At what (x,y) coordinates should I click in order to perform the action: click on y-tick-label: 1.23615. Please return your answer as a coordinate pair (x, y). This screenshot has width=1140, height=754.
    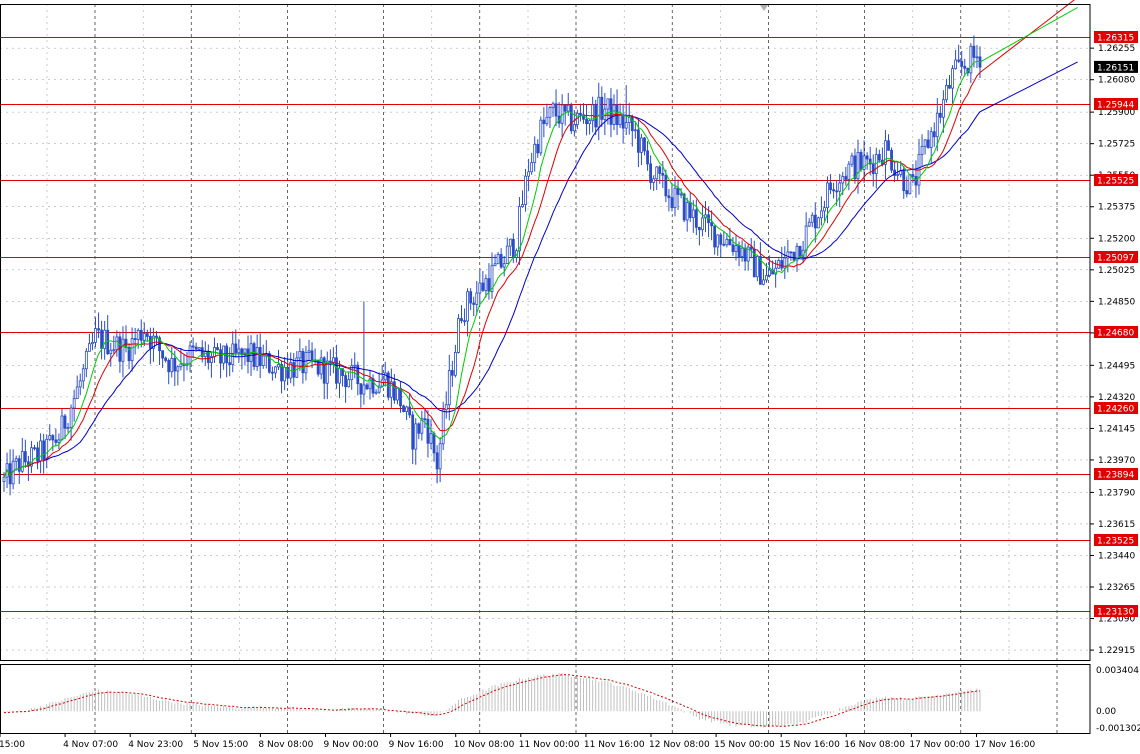
    Looking at the image, I should click on (1116, 525).